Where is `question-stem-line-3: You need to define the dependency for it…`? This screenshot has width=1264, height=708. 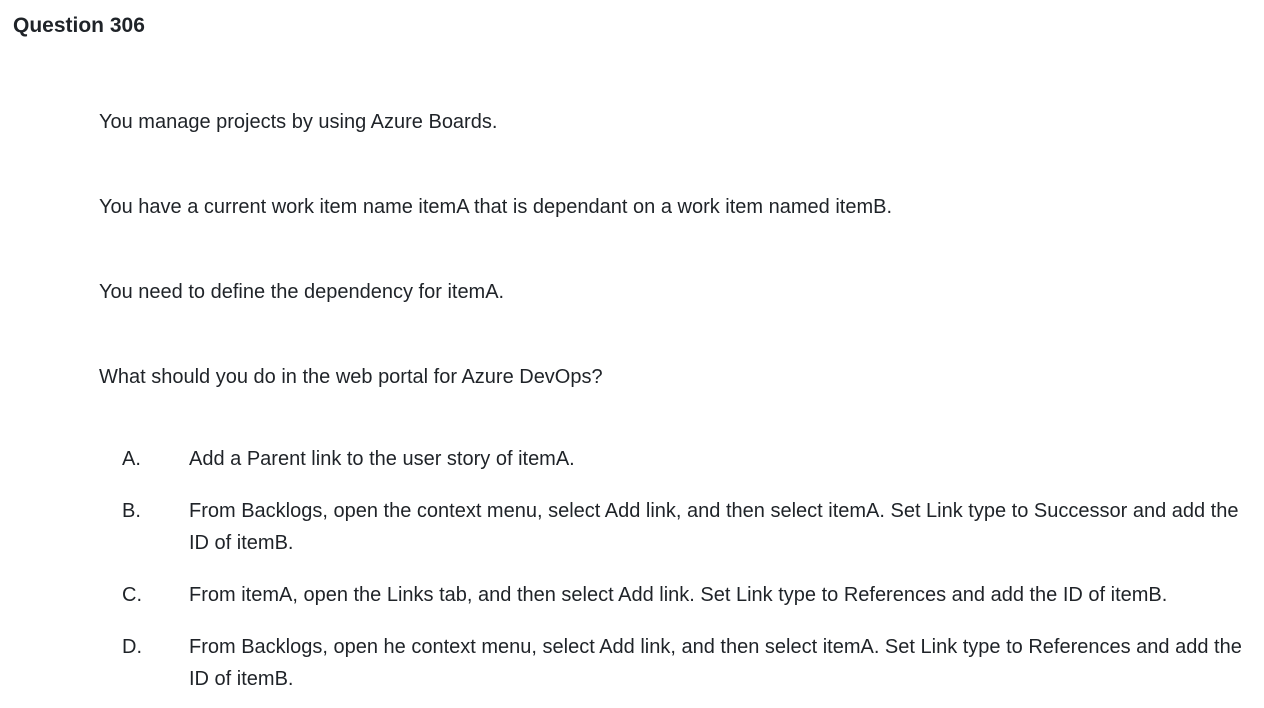 question-stem-line-3: You need to define the dependency for it… is located at coordinates (302, 292).